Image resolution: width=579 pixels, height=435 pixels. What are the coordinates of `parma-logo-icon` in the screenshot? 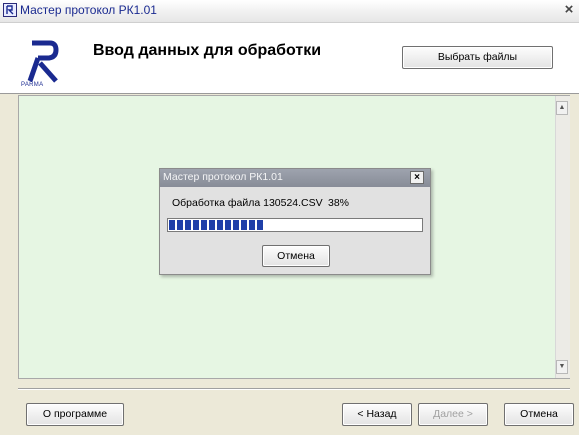 It's located at (43, 62).